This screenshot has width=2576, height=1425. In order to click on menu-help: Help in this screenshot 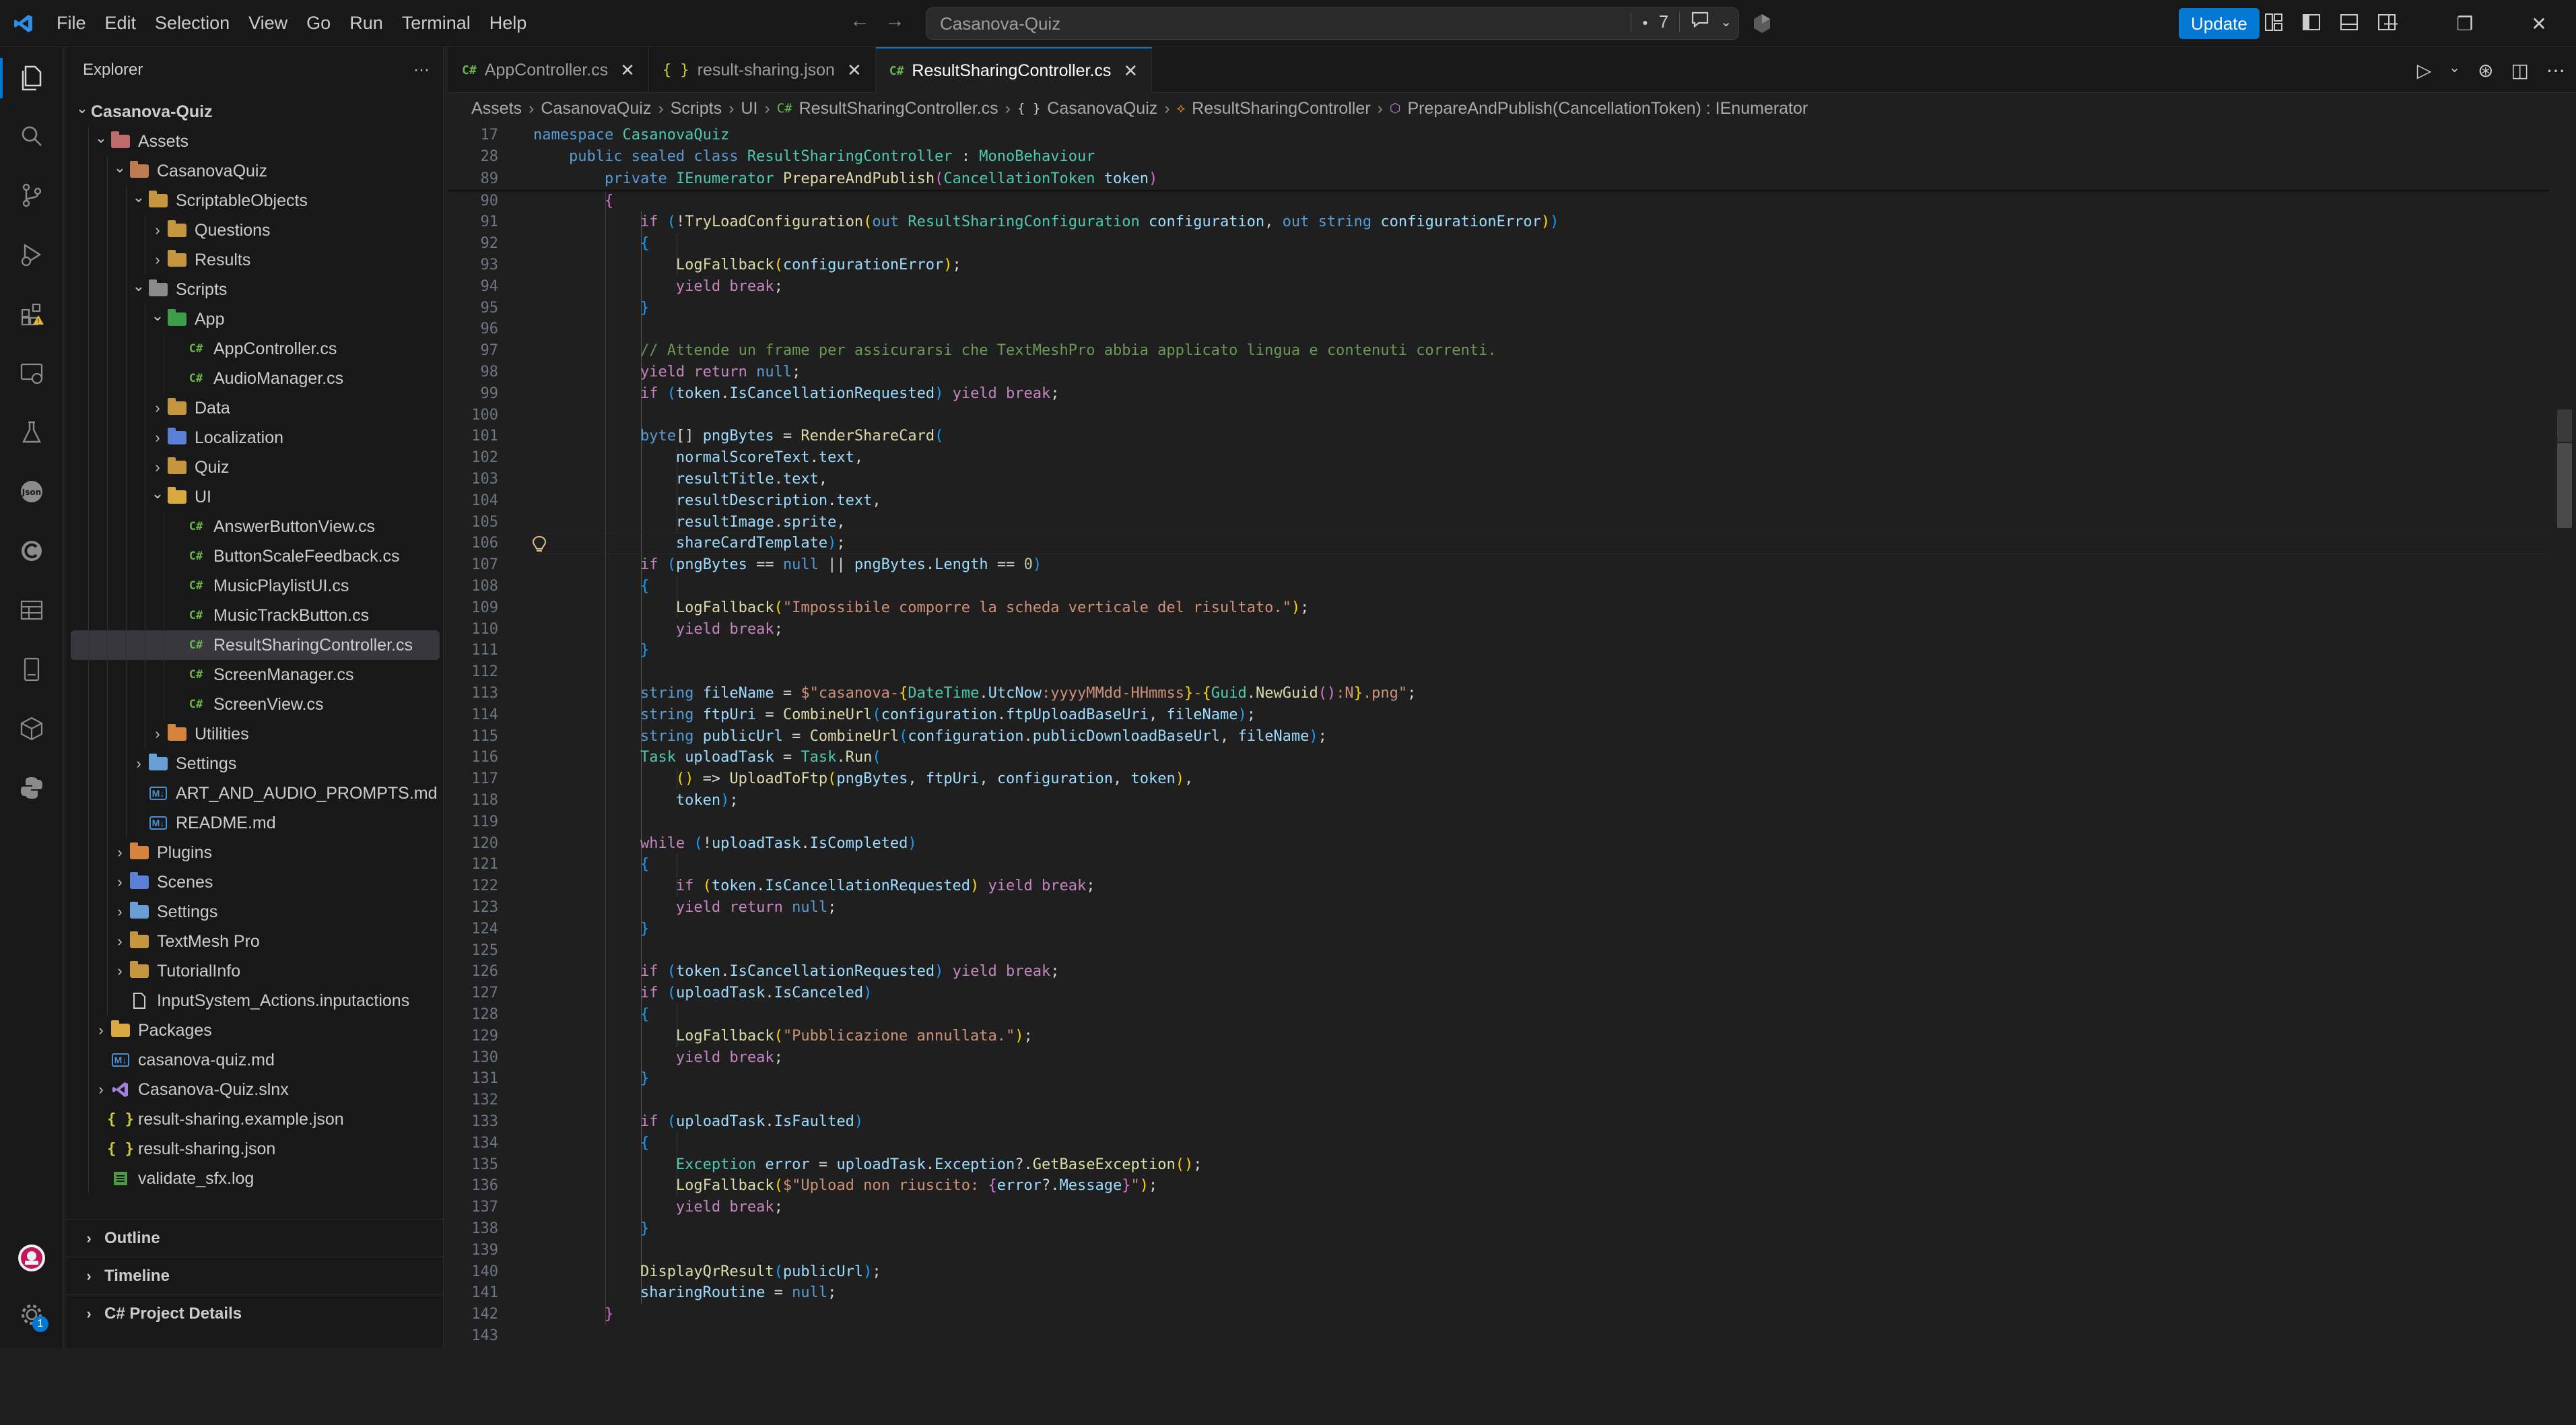, I will do `click(509, 23)`.